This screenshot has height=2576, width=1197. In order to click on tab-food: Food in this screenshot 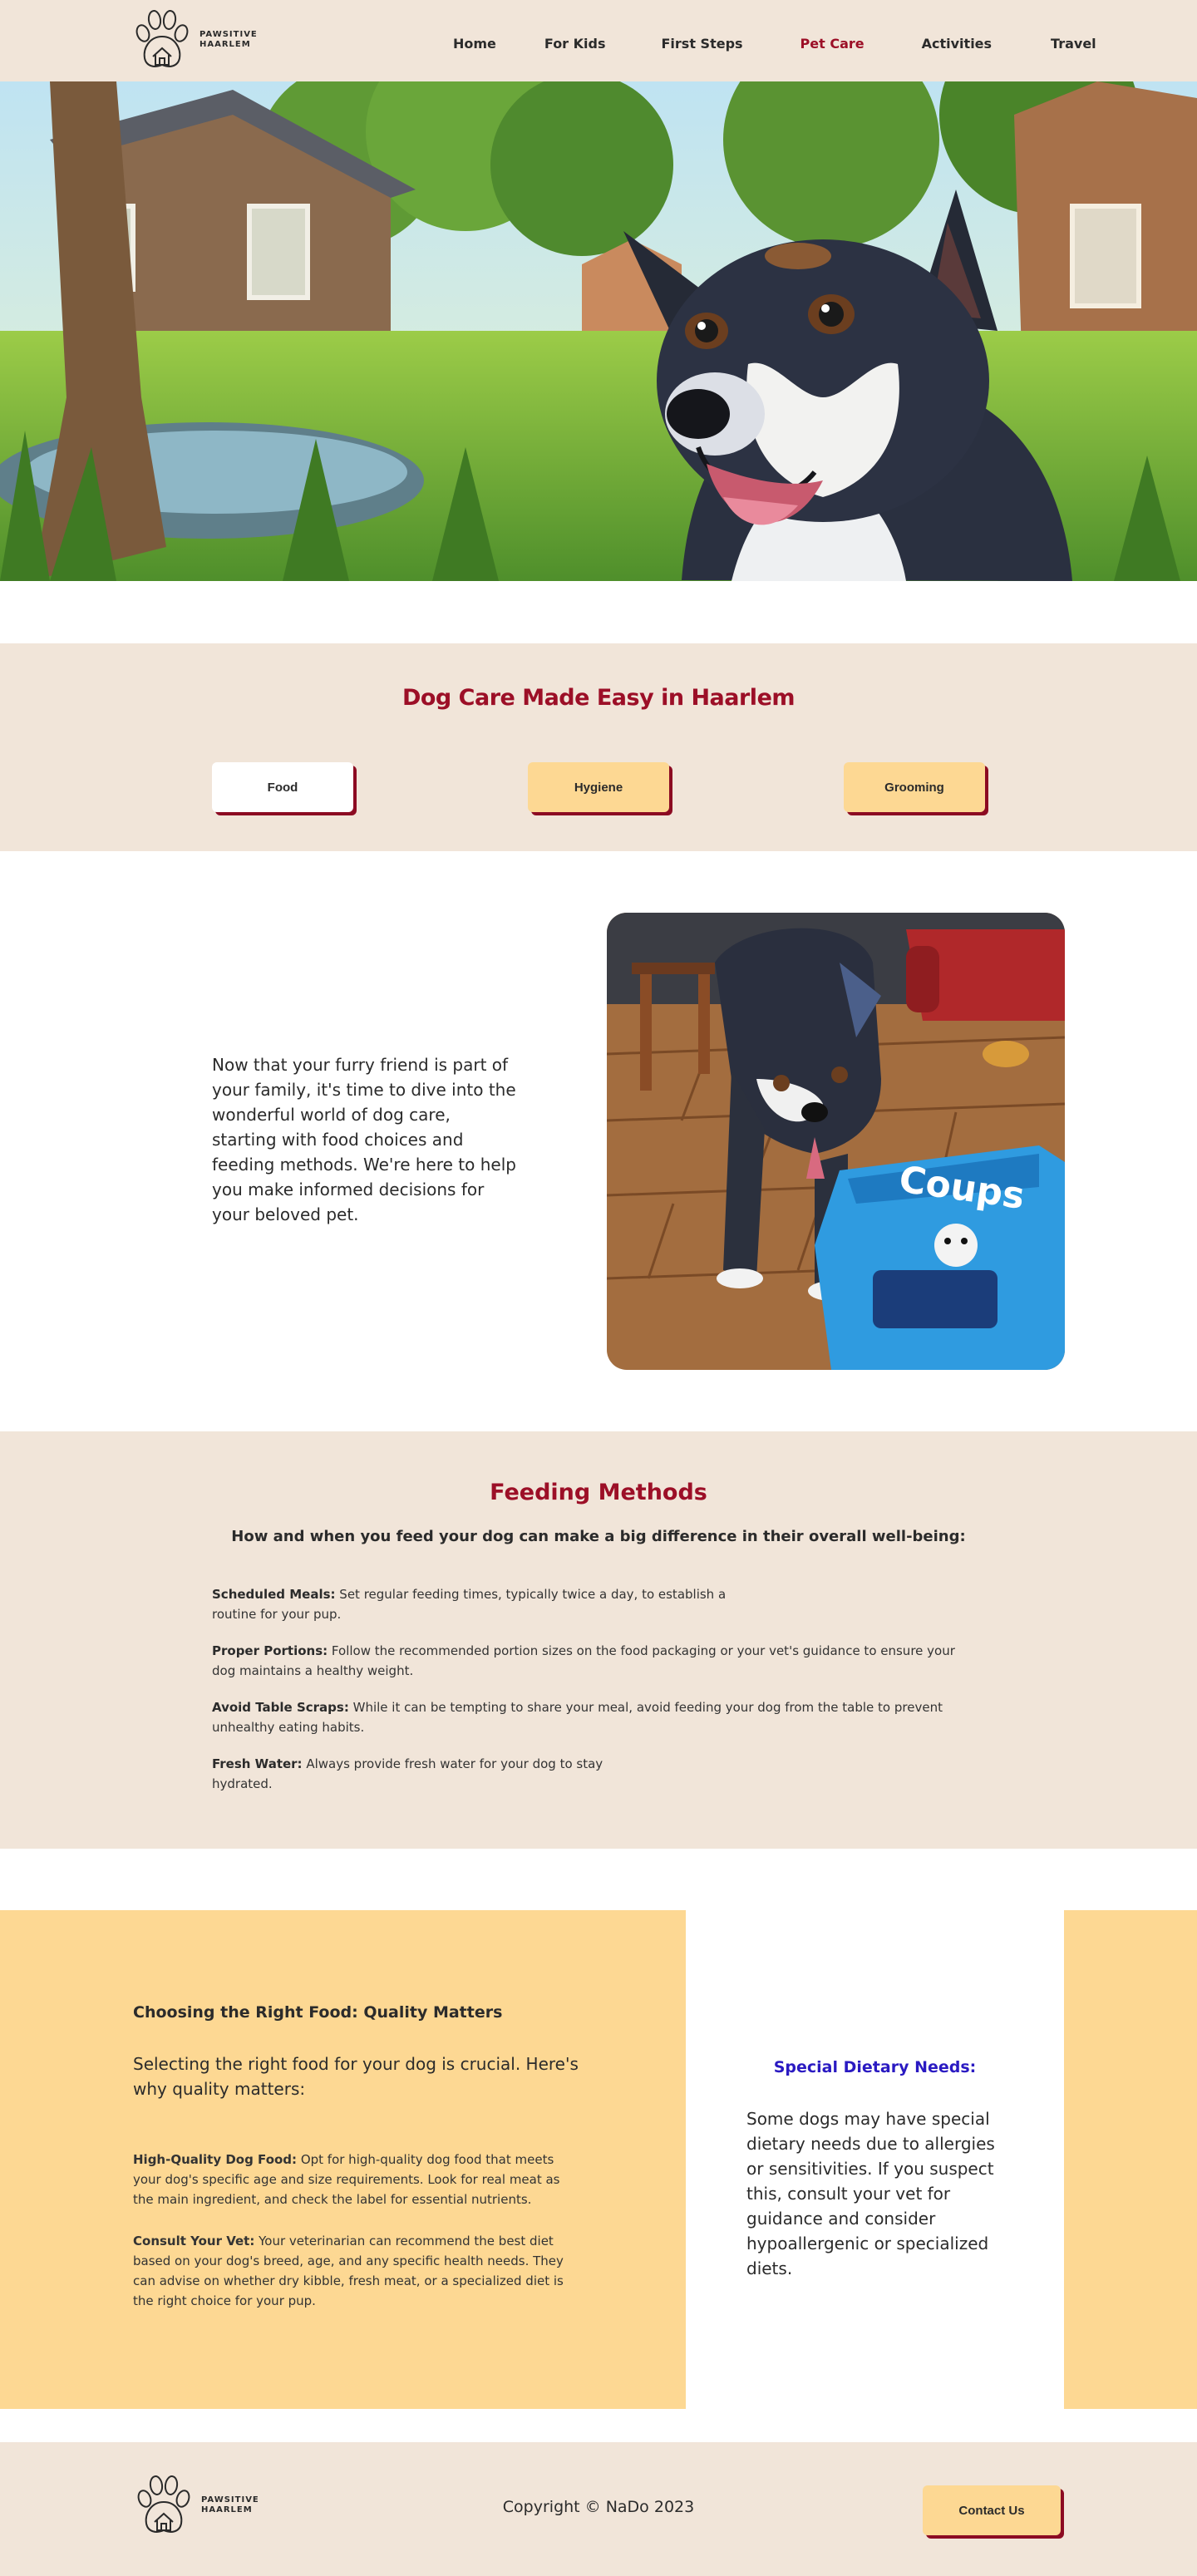, I will do `click(282, 787)`.